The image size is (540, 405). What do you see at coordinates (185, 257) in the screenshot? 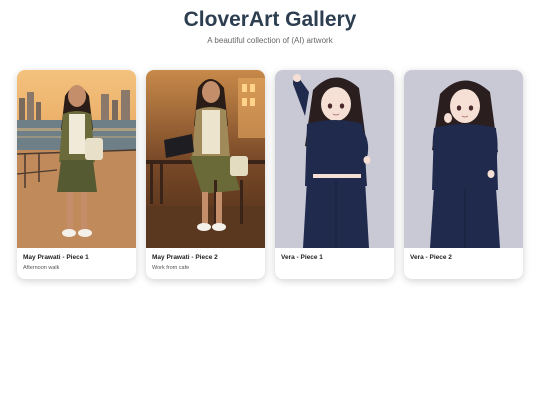
I see `card-title: May Prawati - Piece 2` at bounding box center [185, 257].